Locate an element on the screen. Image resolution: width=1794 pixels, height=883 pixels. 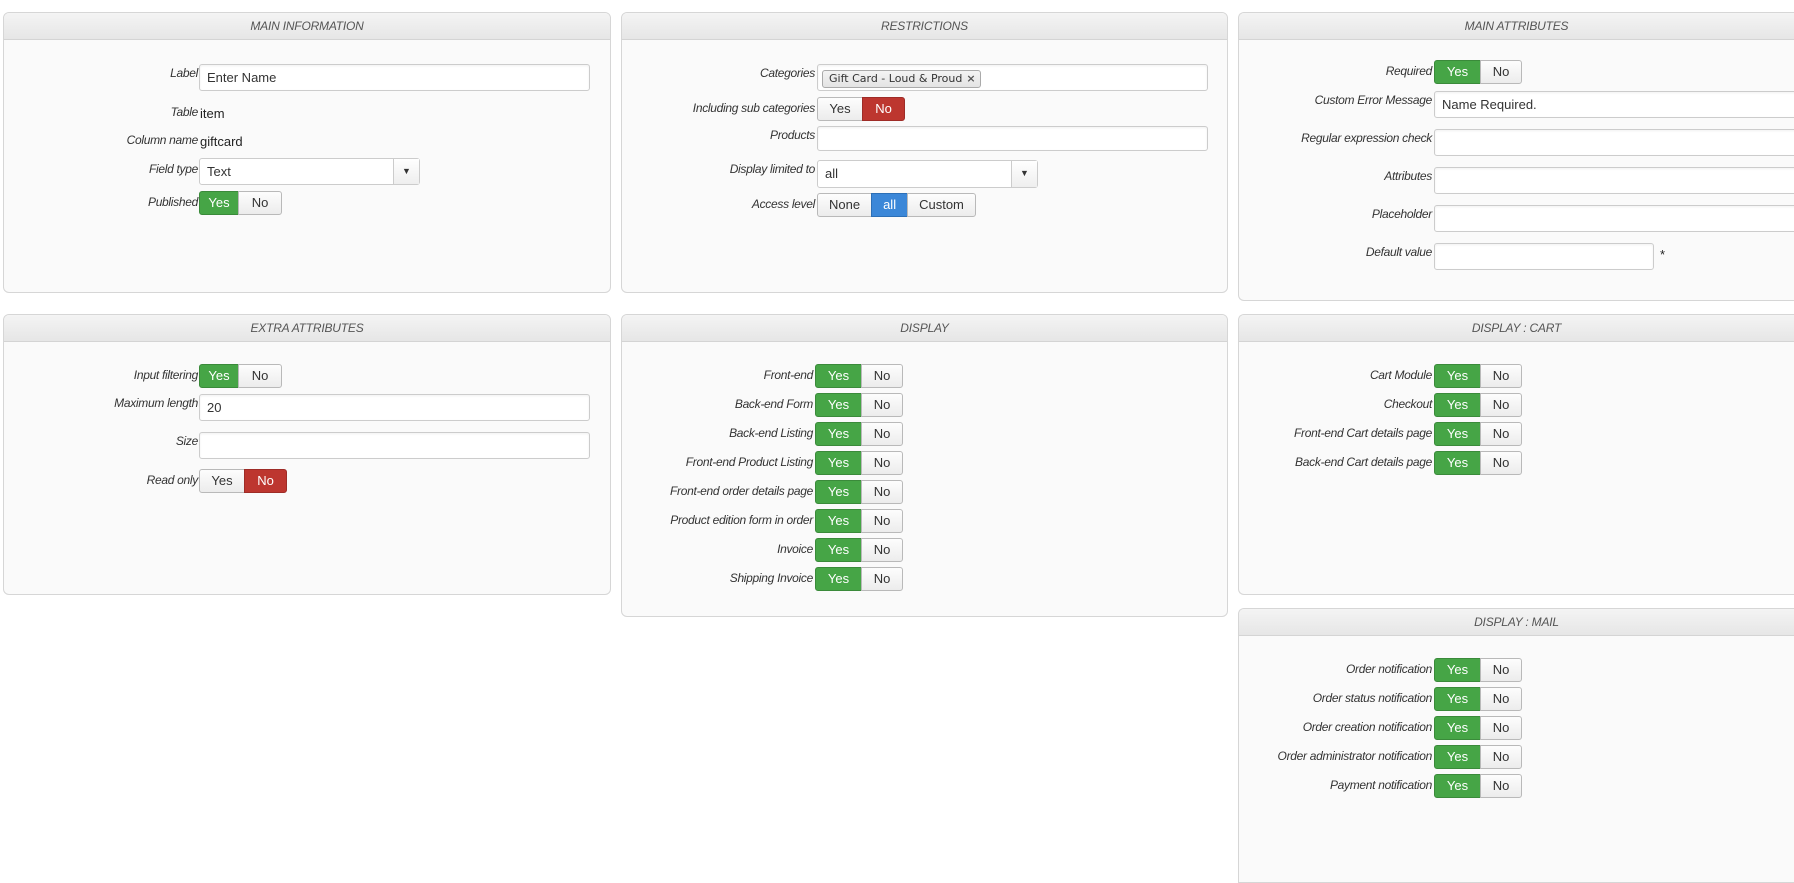
required-label: Required is located at coordinates (1409, 71).